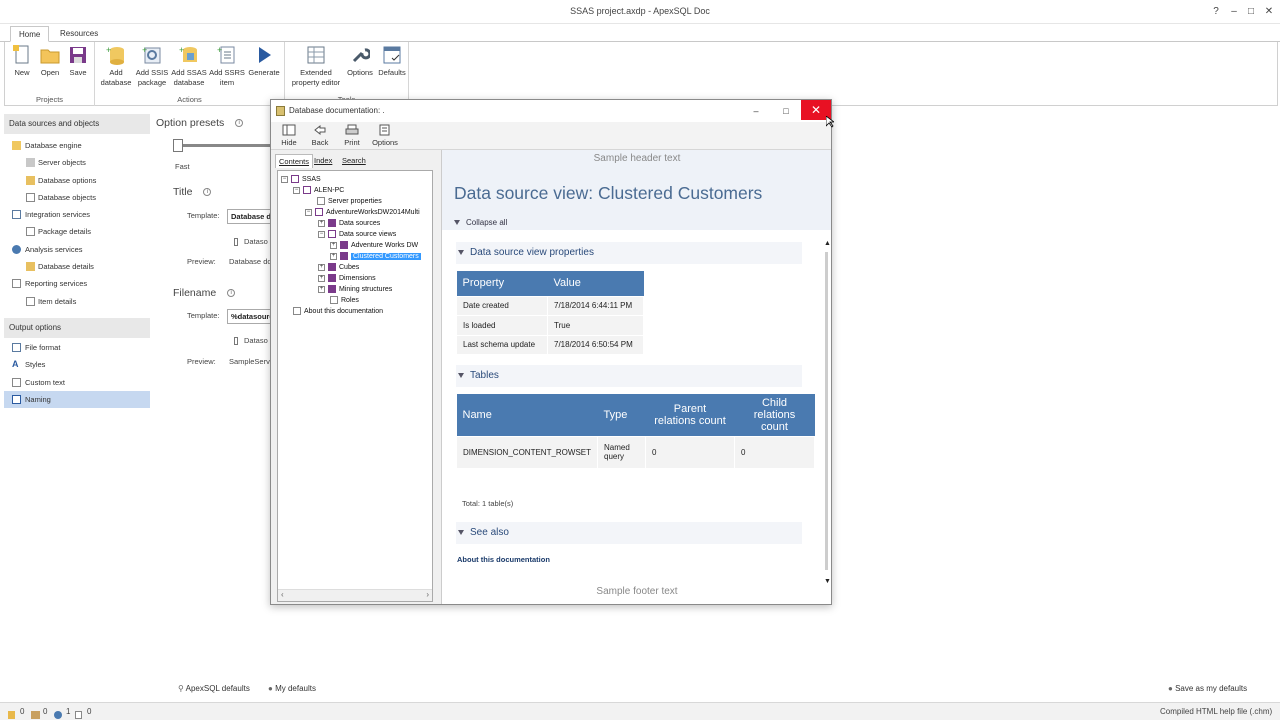  I want to click on status-count-databases: 0, so click(22, 711).